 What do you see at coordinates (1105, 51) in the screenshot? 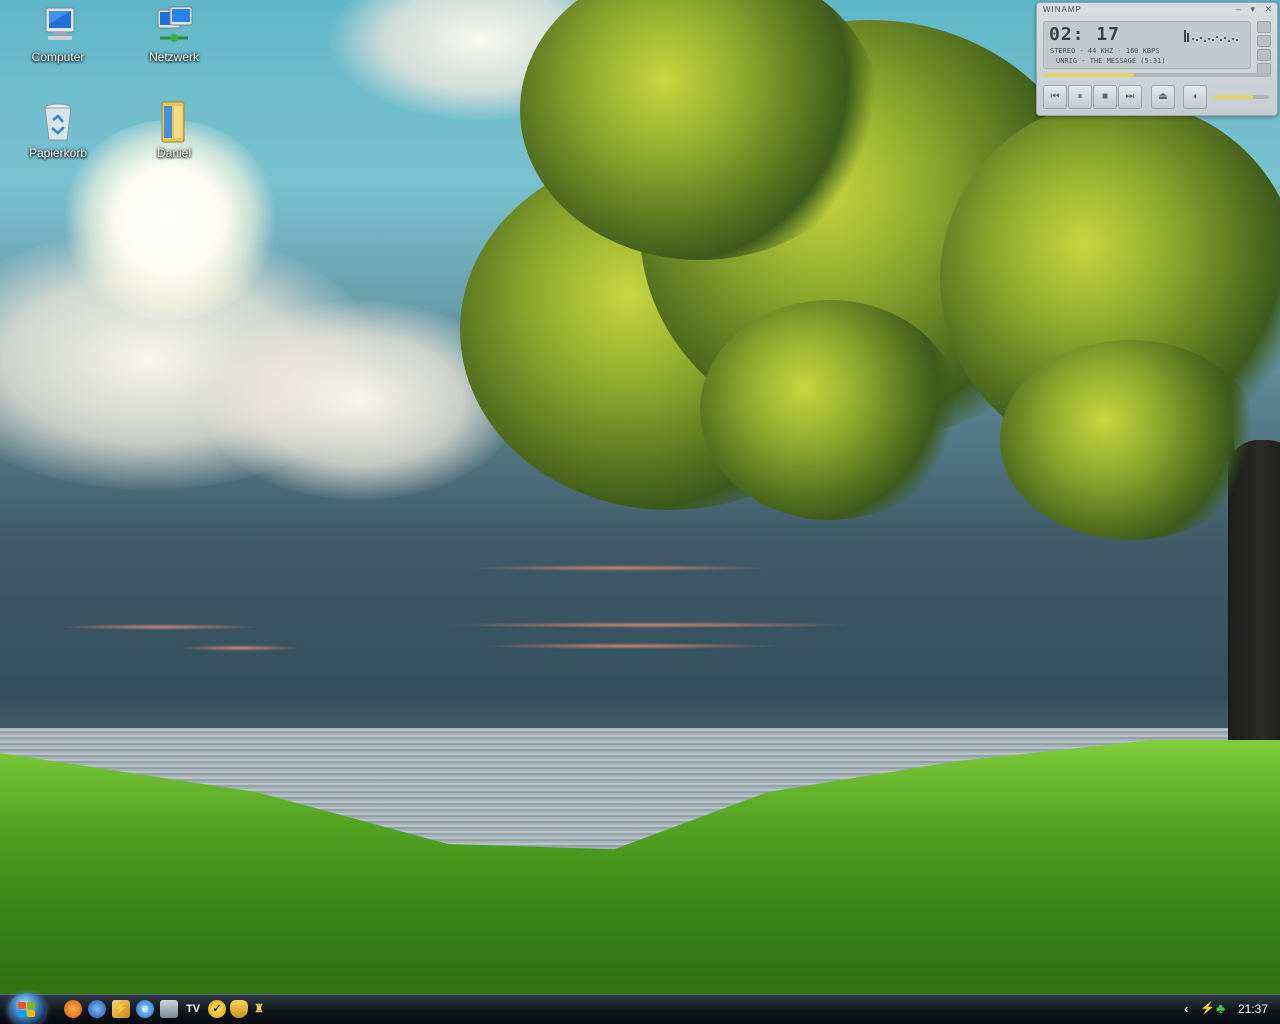
I see `stream-info: STEREO - 44 KHZ - 160 KBPS` at bounding box center [1105, 51].